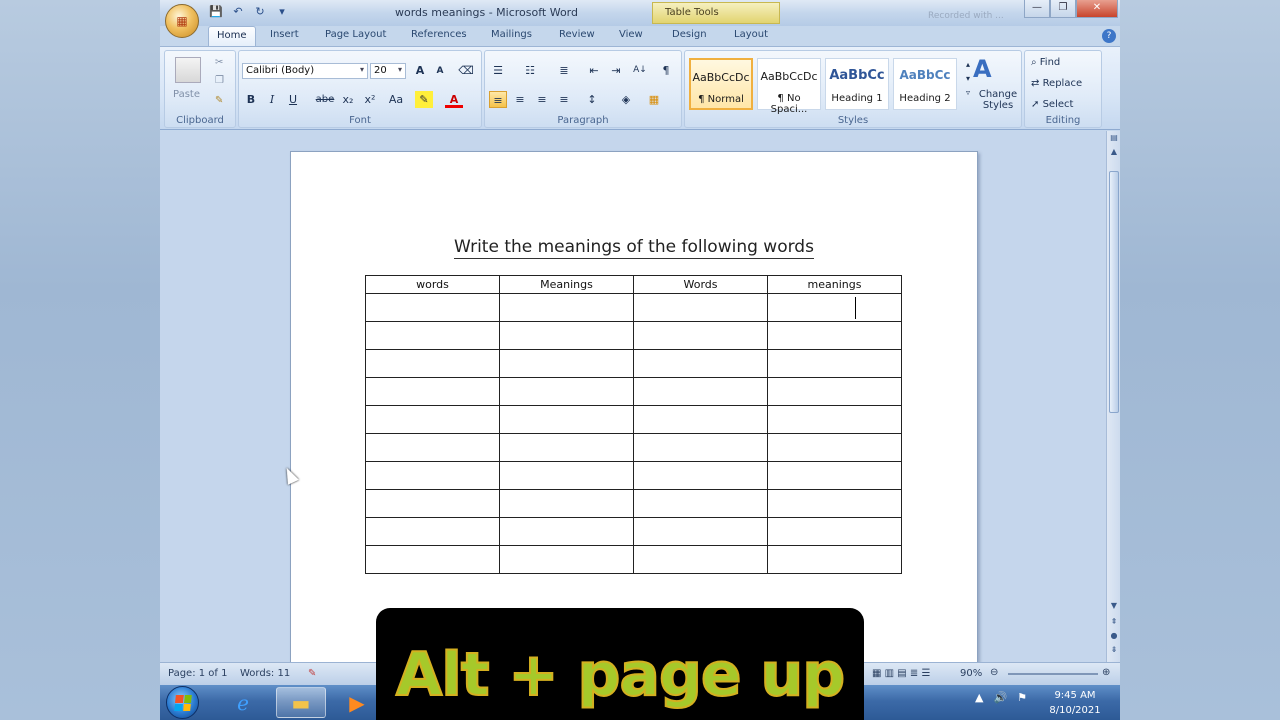 This screenshot has width=1280, height=720. What do you see at coordinates (498, 99) in the screenshot?
I see `align-left-icon: ≡` at bounding box center [498, 99].